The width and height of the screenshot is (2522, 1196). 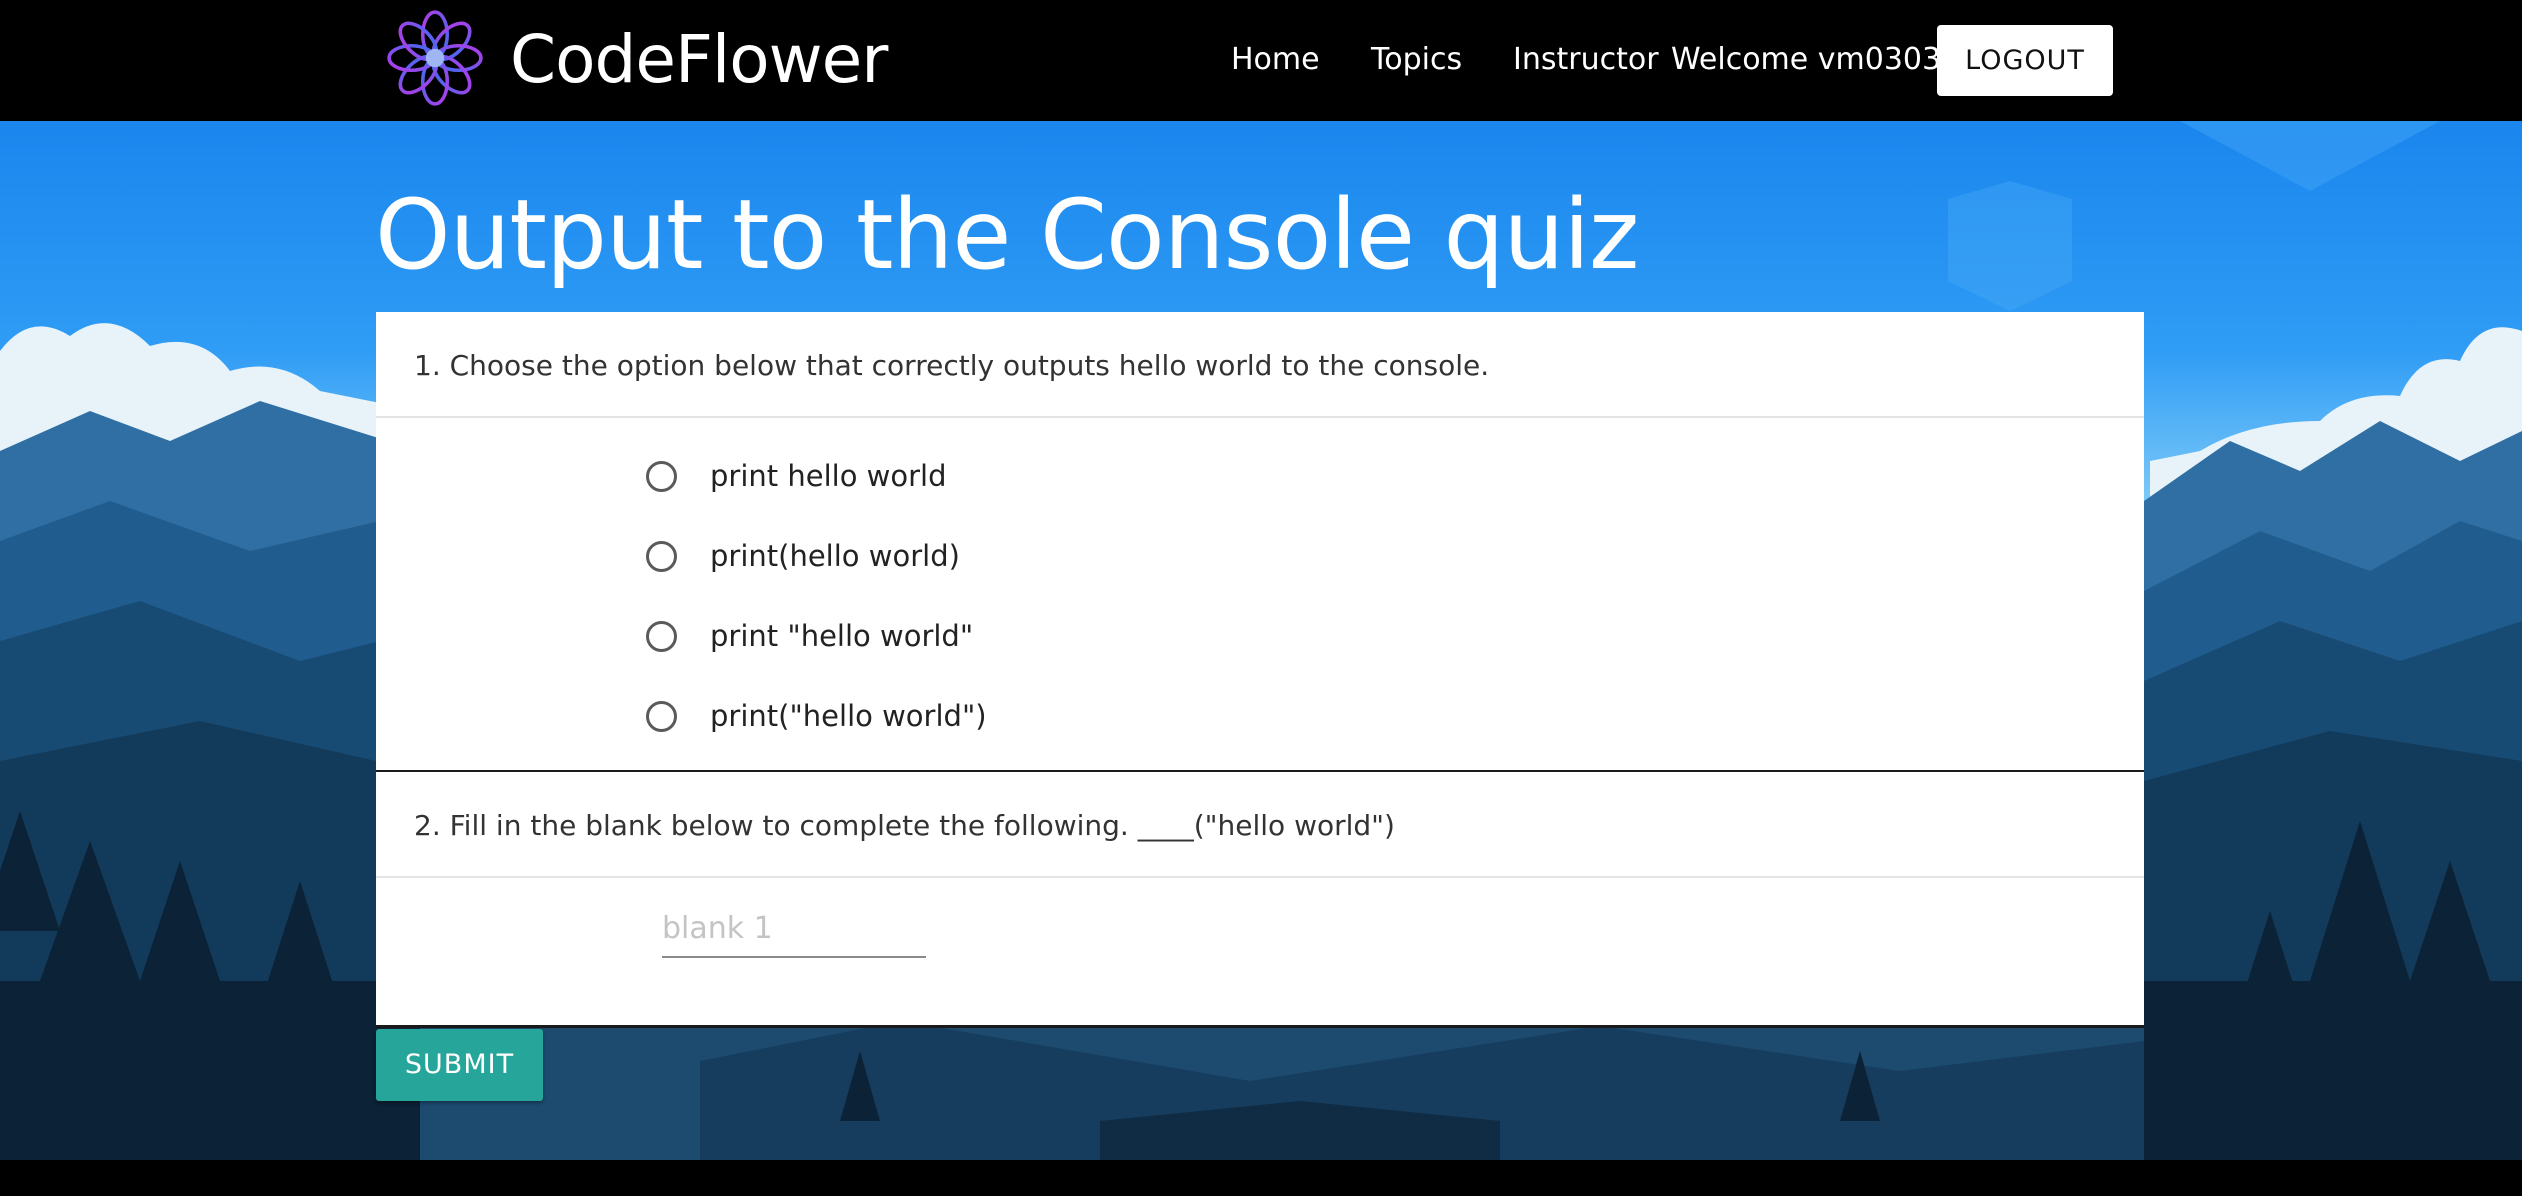 What do you see at coordinates (848, 716) in the screenshot?
I see `option-label: print("hello world")` at bounding box center [848, 716].